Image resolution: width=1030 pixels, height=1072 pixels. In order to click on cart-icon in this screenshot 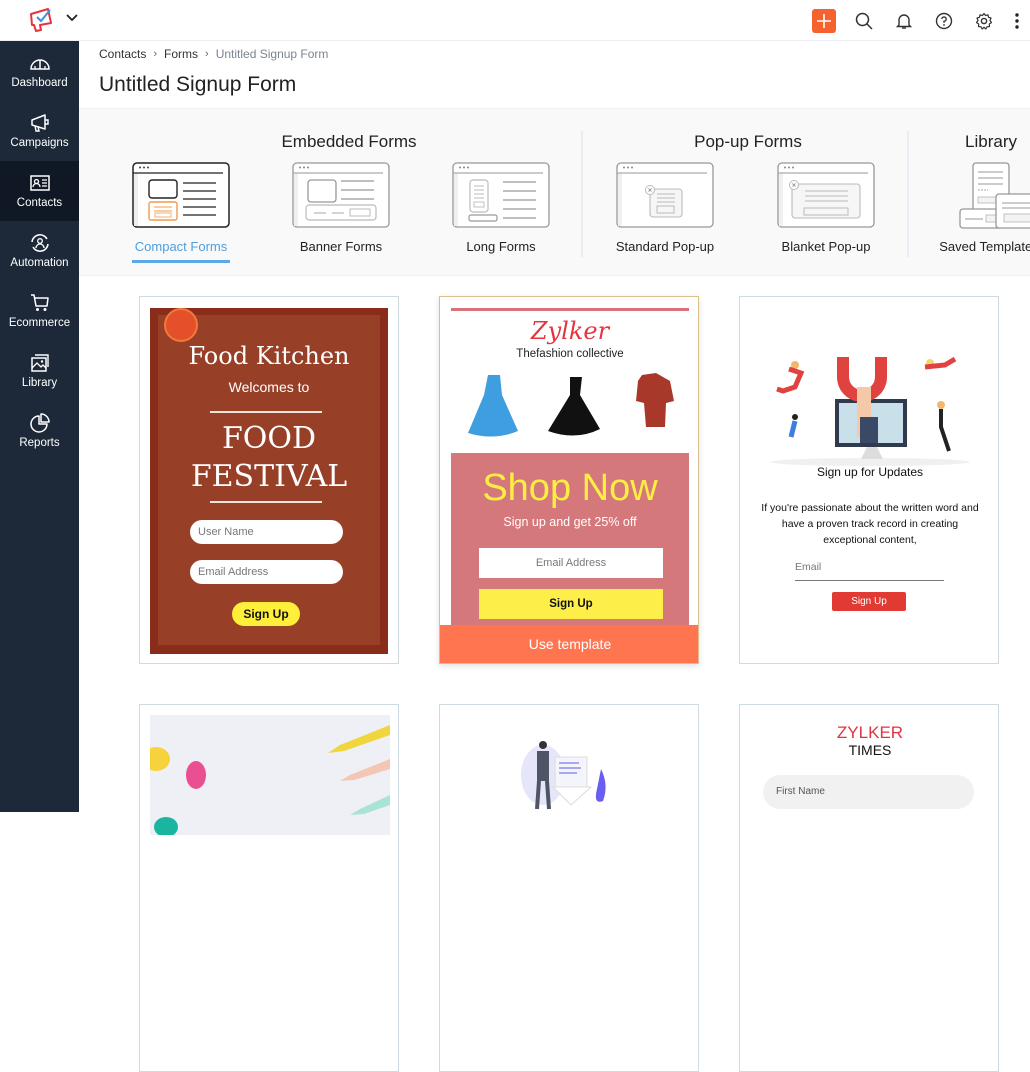, I will do `click(39, 302)`.